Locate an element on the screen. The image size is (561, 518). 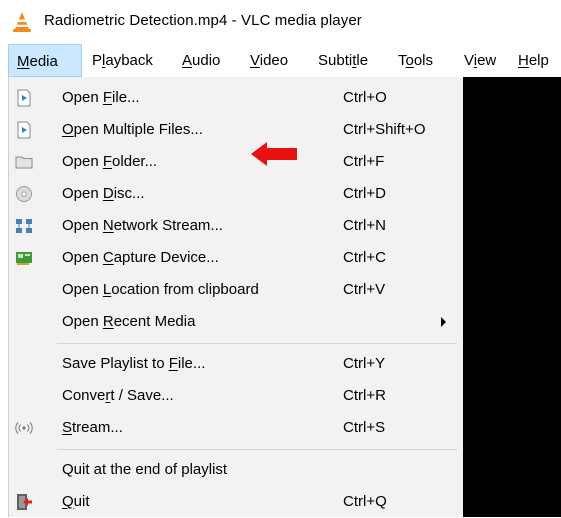
shortcut-label: Ctrl+F is located at coordinates (364, 161).